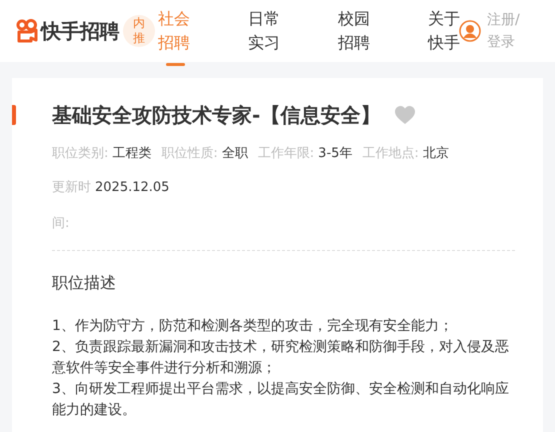 This screenshot has width=555, height=432. I want to click on section-title: 职位描述, so click(84, 283).